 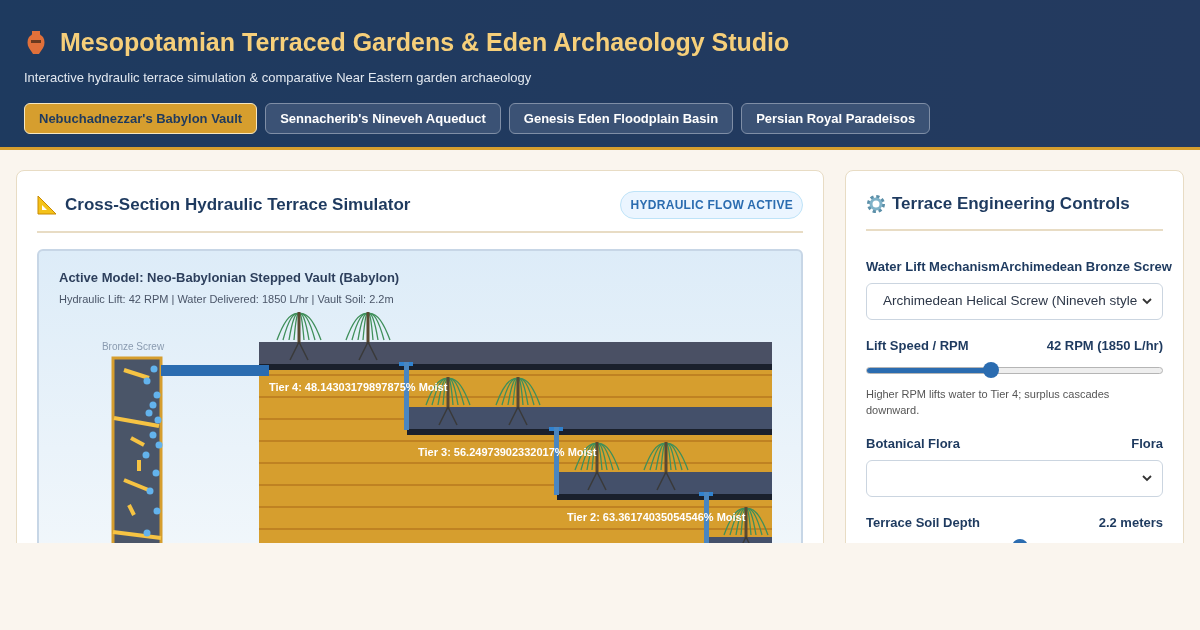 I want to click on field-label: Water Lift Mechanism, so click(x=933, y=266).